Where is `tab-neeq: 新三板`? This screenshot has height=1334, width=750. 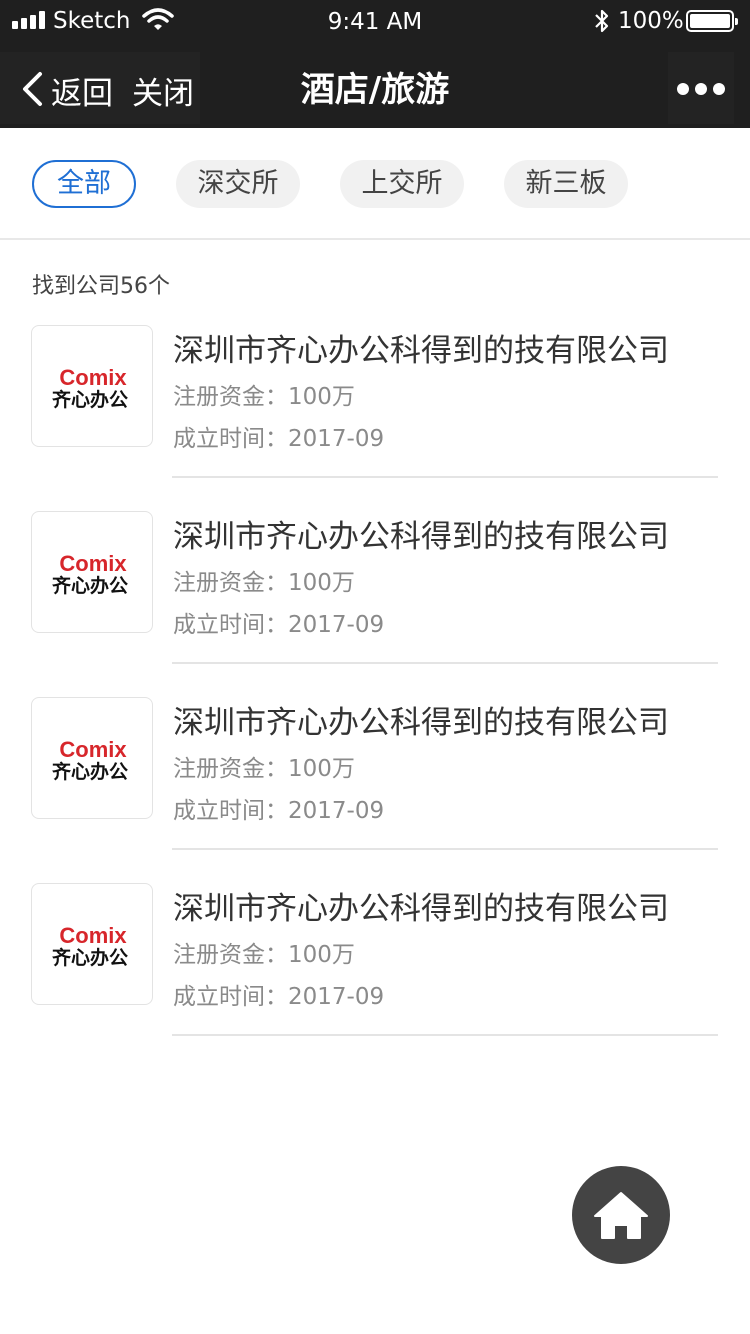 tab-neeq: 新三板 is located at coordinates (566, 184).